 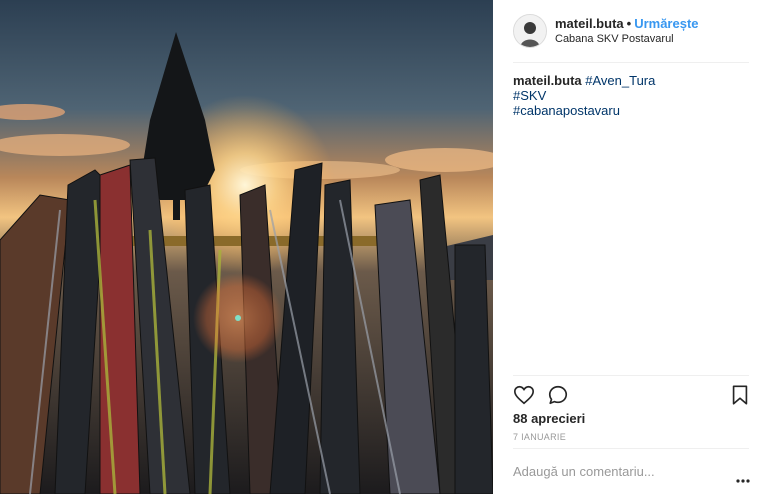 What do you see at coordinates (547, 80) in the screenshot?
I see `caption-username-link: mateil.buta` at bounding box center [547, 80].